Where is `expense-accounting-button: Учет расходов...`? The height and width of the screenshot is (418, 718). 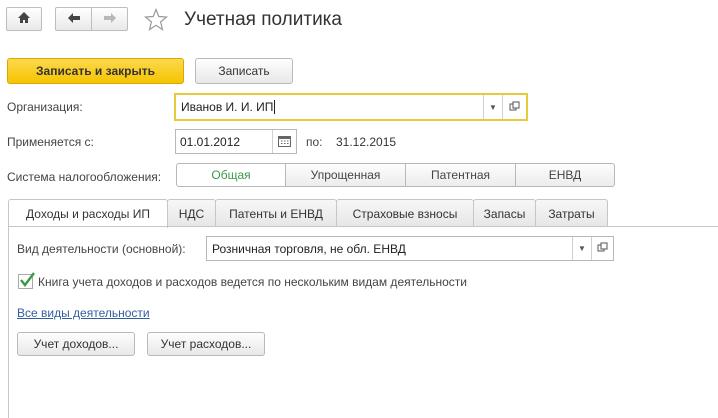 expense-accounting-button: Учет расходов... is located at coordinates (206, 344).